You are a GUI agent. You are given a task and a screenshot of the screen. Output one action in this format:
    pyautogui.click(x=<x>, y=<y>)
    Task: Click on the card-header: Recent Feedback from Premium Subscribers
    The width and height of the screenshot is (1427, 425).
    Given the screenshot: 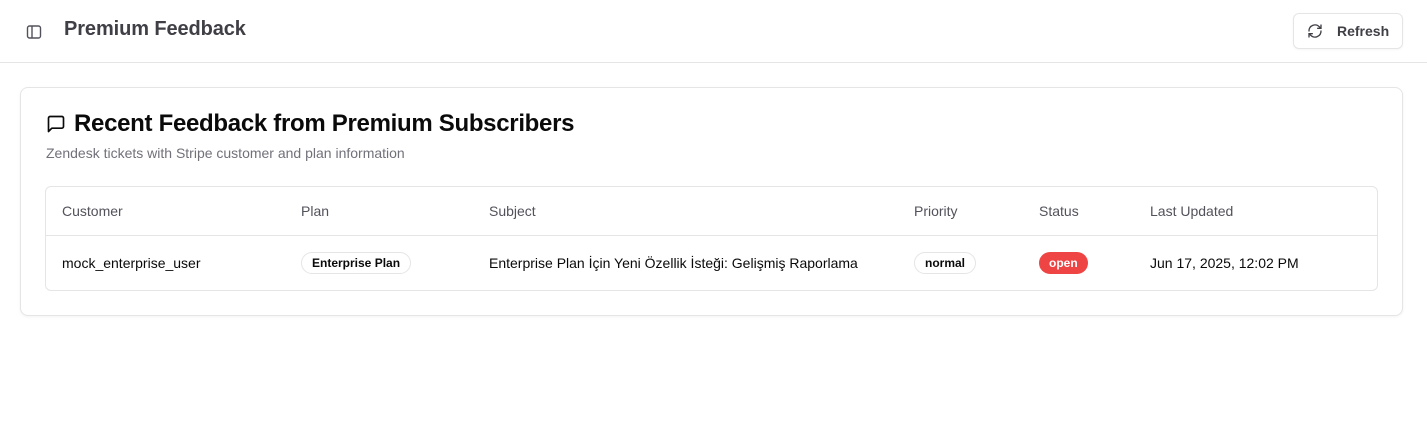 What is the action you would take?
    pyautogui.click(x=310, y=124)
    